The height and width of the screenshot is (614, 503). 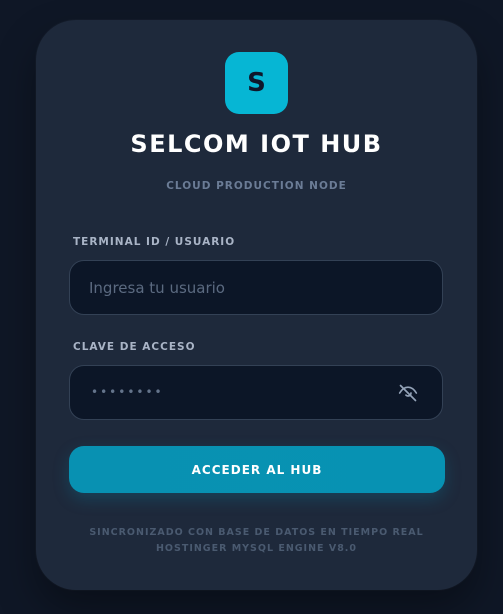 I want to click on app-title: SELCOM IOT HUB, so click(x=256, y=144).